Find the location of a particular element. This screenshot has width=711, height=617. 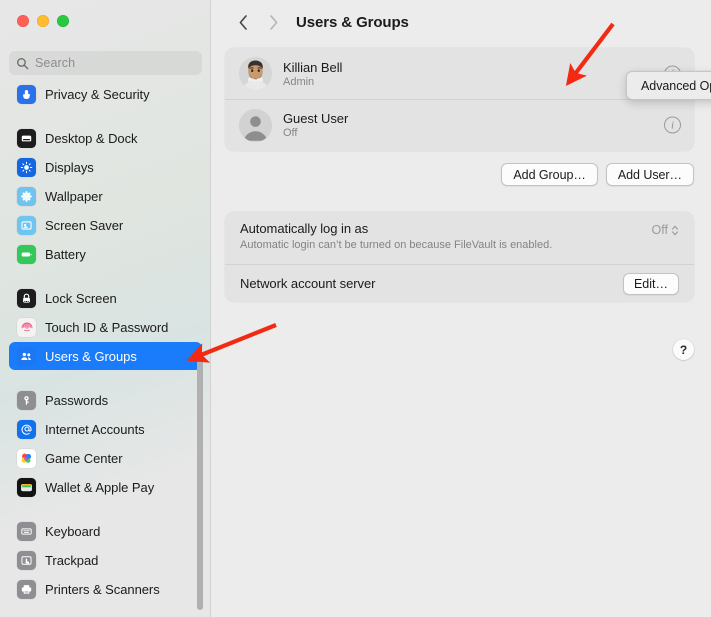

sidebar-item-desktop-dock: Desktop & Dock is located at coordinates (105, 138).